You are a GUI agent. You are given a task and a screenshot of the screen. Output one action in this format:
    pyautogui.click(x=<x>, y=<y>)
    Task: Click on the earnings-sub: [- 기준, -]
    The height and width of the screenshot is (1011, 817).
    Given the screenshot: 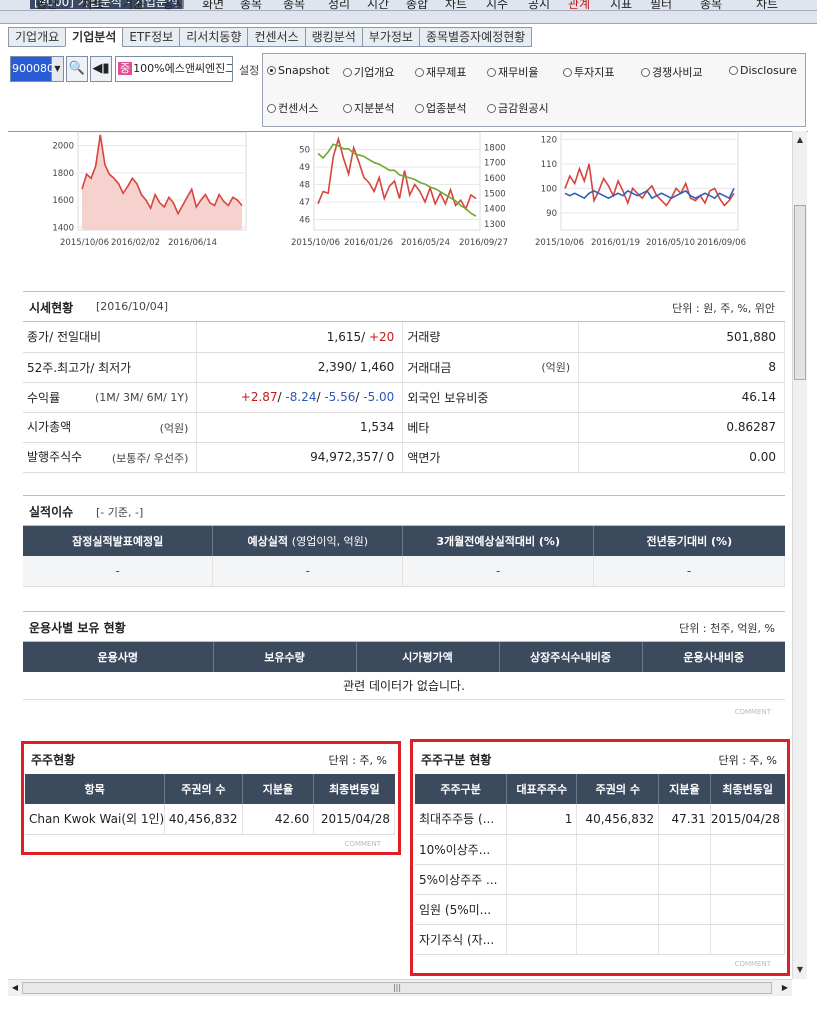 What is the action you would take?
    pyautogui.click(x=120, y=512)
    